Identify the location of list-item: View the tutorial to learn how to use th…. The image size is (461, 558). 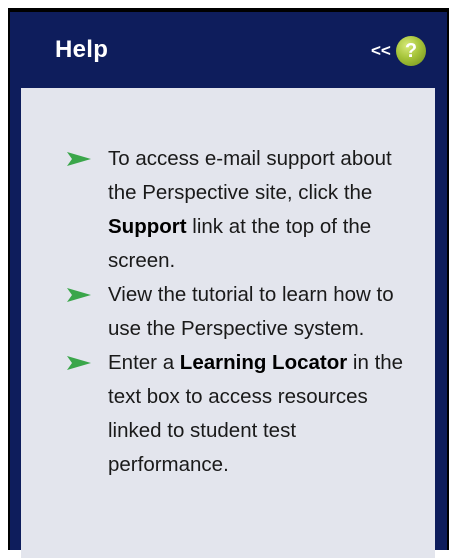
(214, 312).